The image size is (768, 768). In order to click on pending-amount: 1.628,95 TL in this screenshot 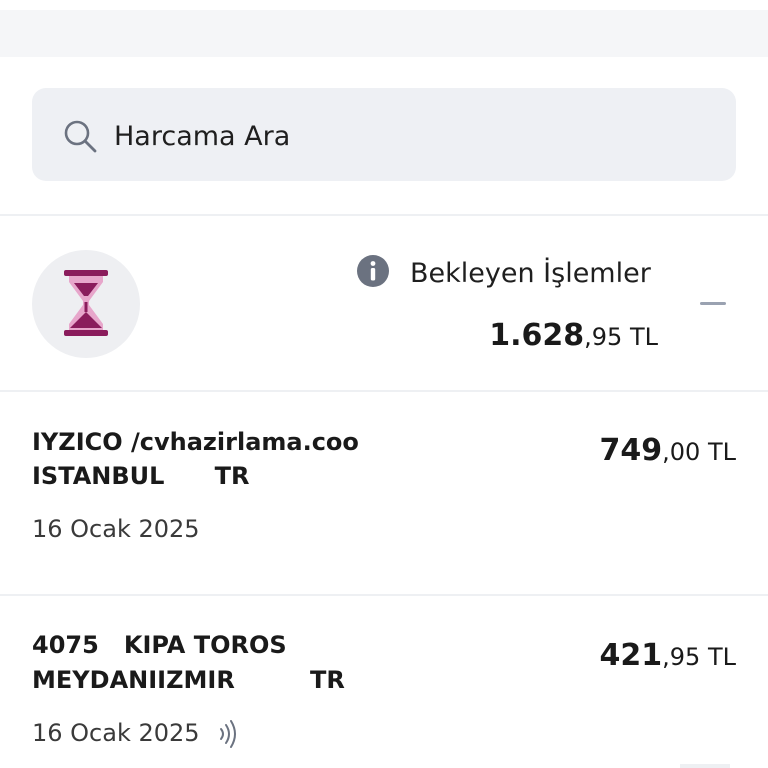, I will do `click(573, 338)`.